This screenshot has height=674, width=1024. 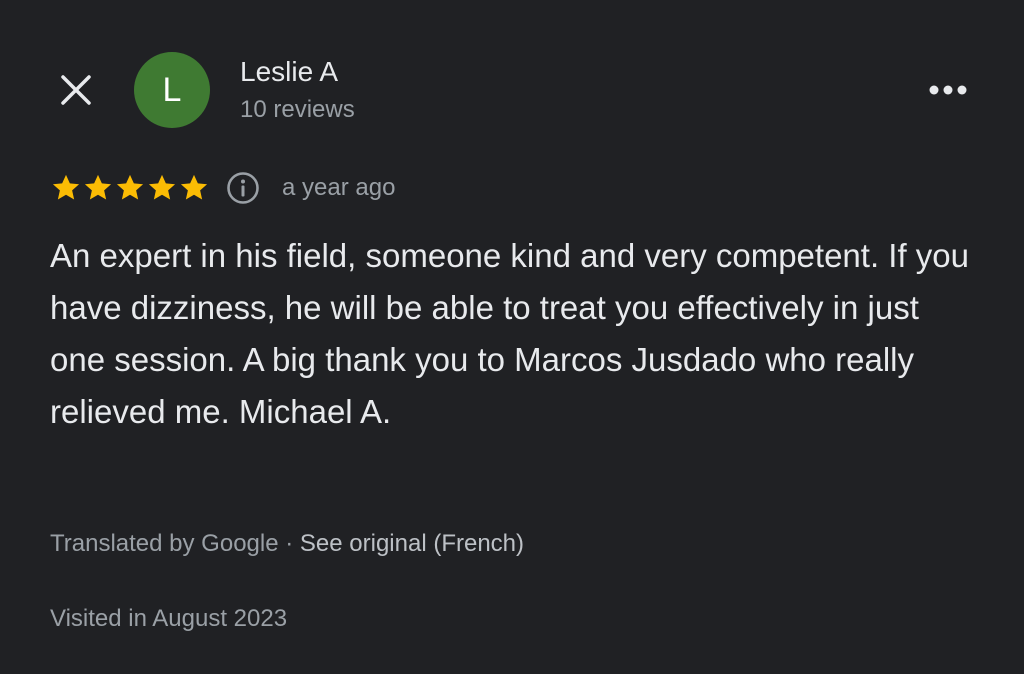 I want to click on star-rating, so click(x=130, y=188).